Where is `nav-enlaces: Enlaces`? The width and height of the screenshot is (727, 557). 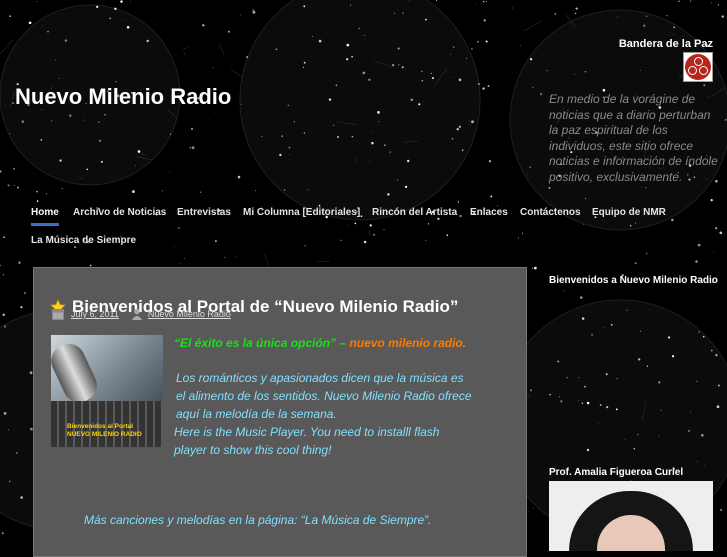
nav-enlaces: Enlaces is located at coordinates (489, 212).